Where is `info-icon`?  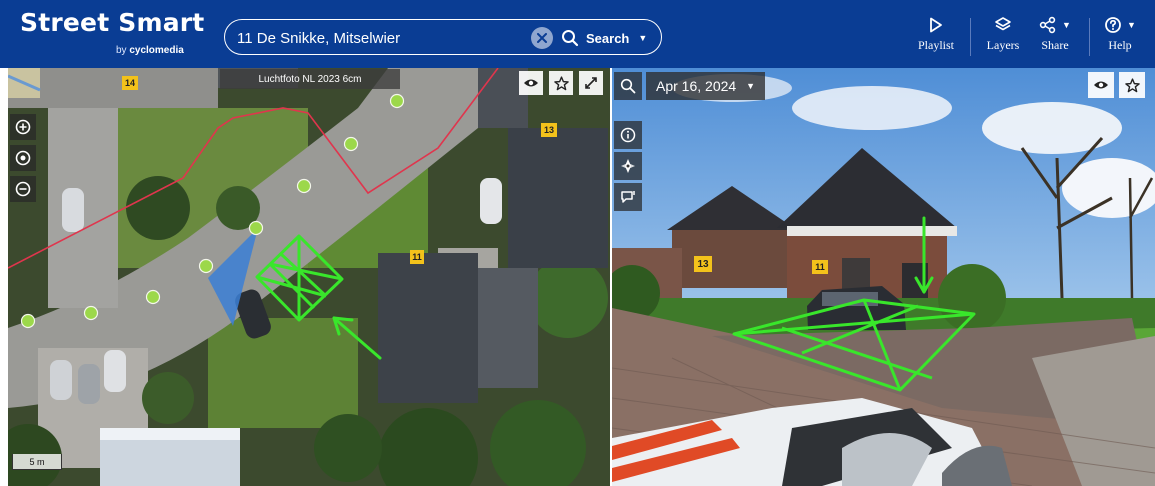 info-icon is located at coordinates (628, 135).